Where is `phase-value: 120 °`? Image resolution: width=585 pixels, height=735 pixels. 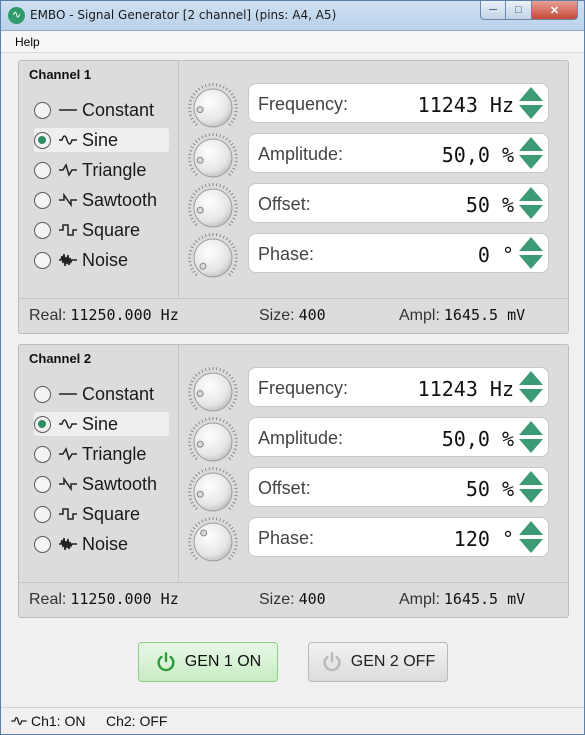 phase-value: 120 ° is located at coordinates (483, 539).